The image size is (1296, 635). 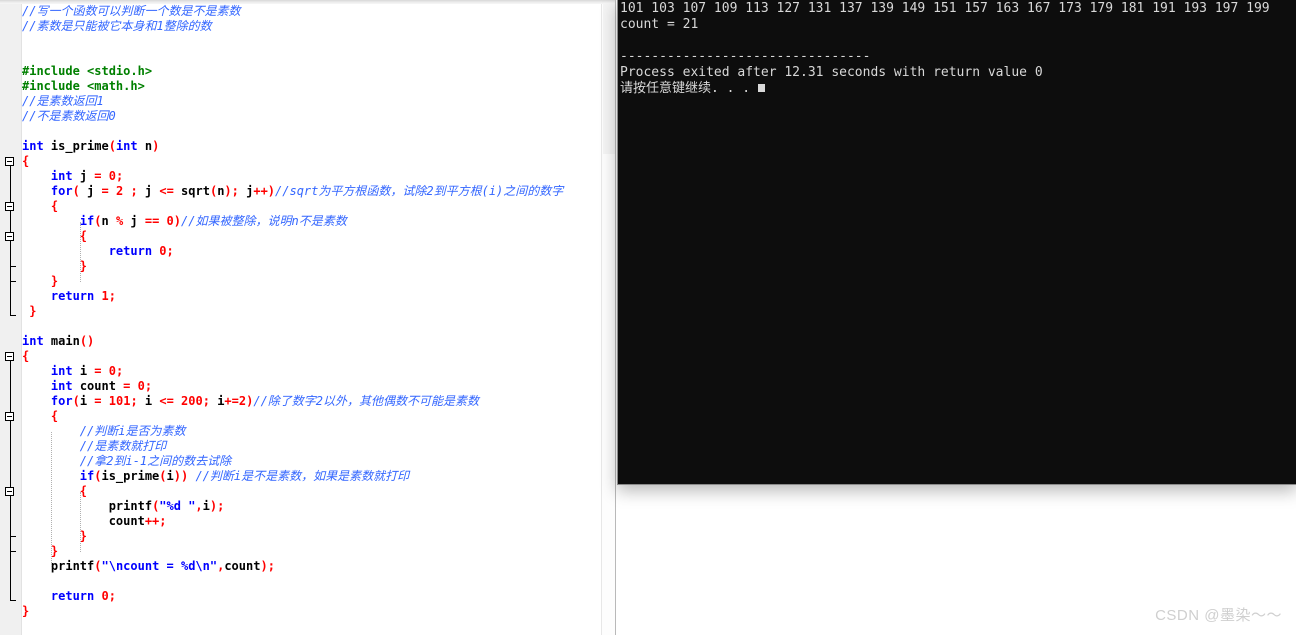 I want to click on code-token-punc: ,, so click(x=199, y=506).